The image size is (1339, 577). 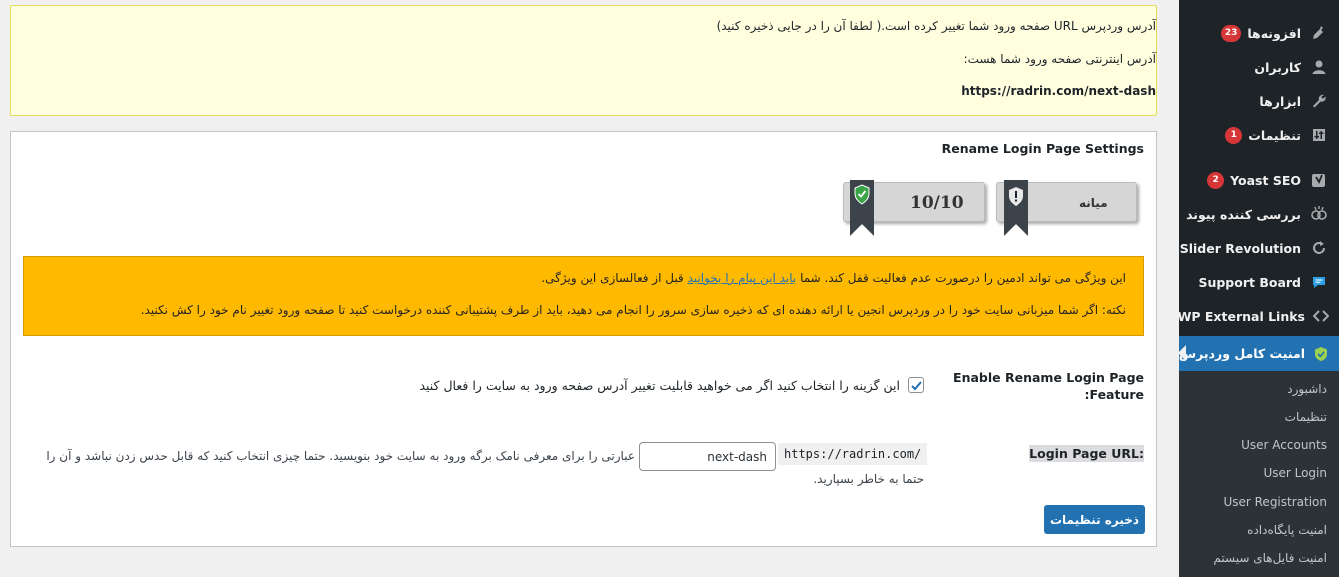 I want to click on submenu-item-database-security: امنیت پایگاه‌داده, so click(x=1259, y=530).